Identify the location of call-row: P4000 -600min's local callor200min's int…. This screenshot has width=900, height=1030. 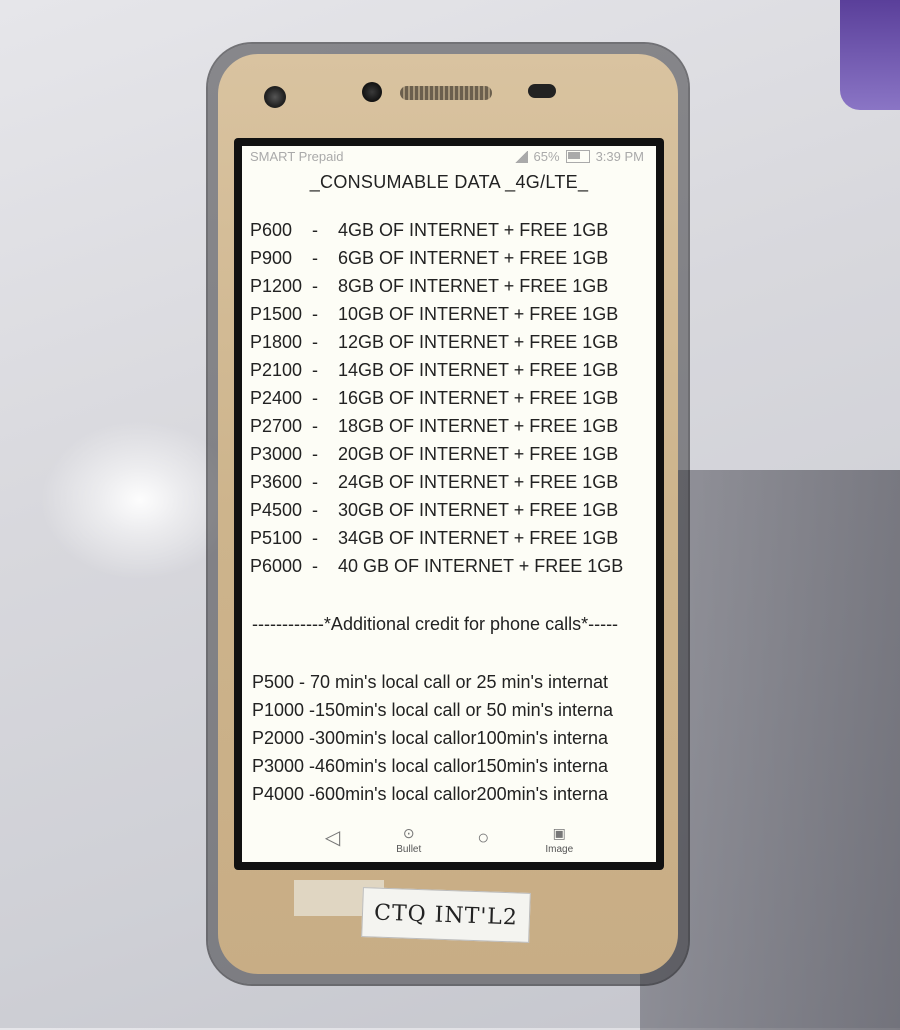
(430, 794).